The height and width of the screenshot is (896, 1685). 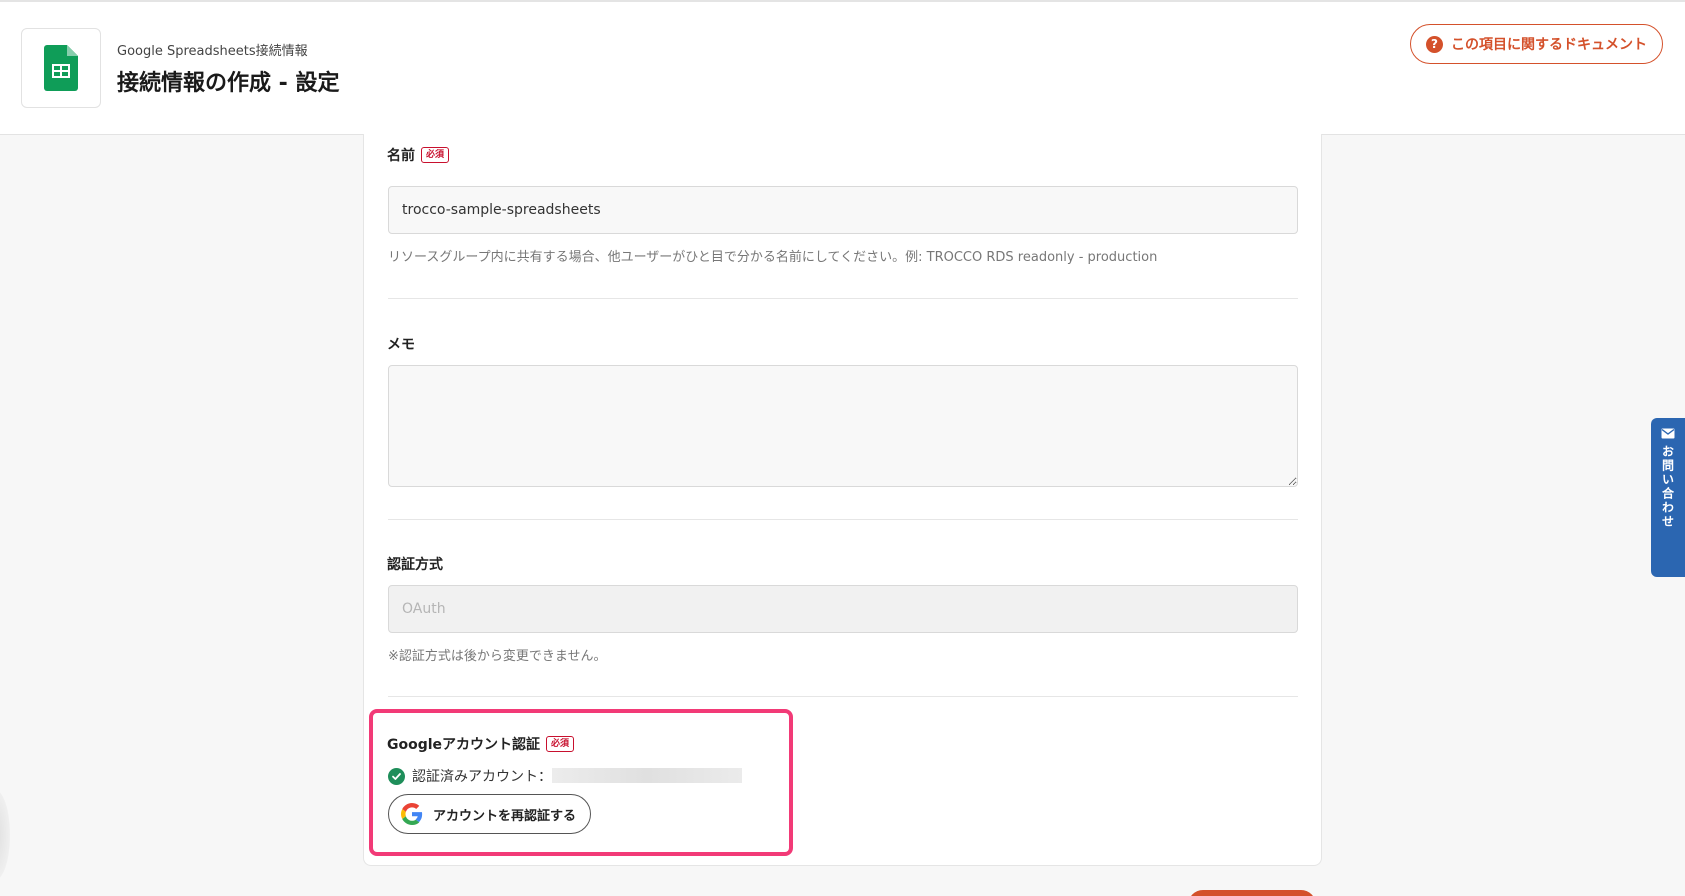 What do you see at coordinates (843, 426) in the screenshot?
I see `memo-textarea` at bounding box center [843, 426].